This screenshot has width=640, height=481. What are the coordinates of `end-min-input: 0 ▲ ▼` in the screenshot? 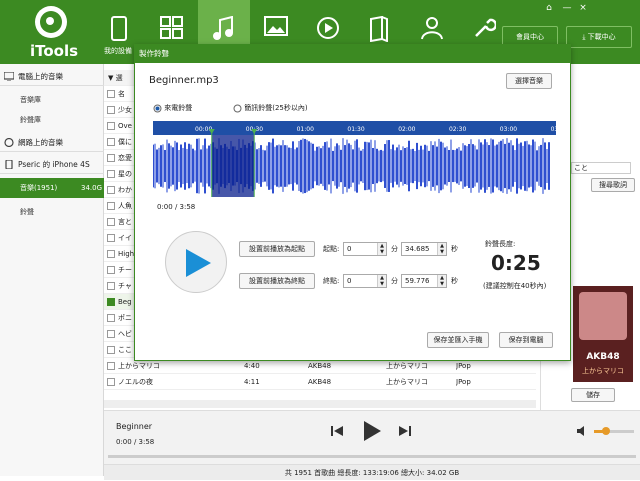 It's located at (365, 281).